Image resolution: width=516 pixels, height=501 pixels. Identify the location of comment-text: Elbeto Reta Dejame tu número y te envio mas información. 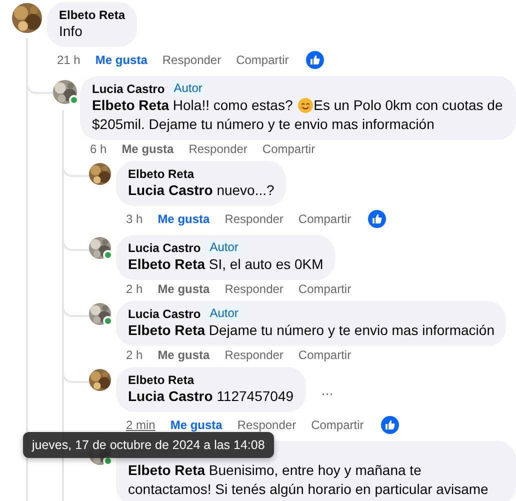
(311, 330).